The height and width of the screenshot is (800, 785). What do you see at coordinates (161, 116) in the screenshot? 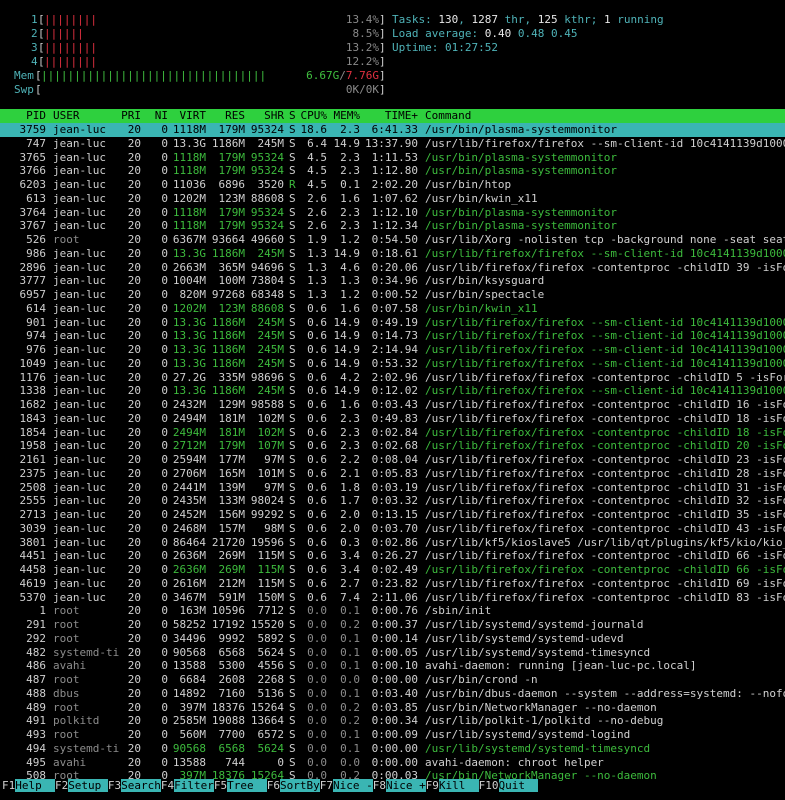
I see `column-header-ni: NI` at bounding box center [161, 116].